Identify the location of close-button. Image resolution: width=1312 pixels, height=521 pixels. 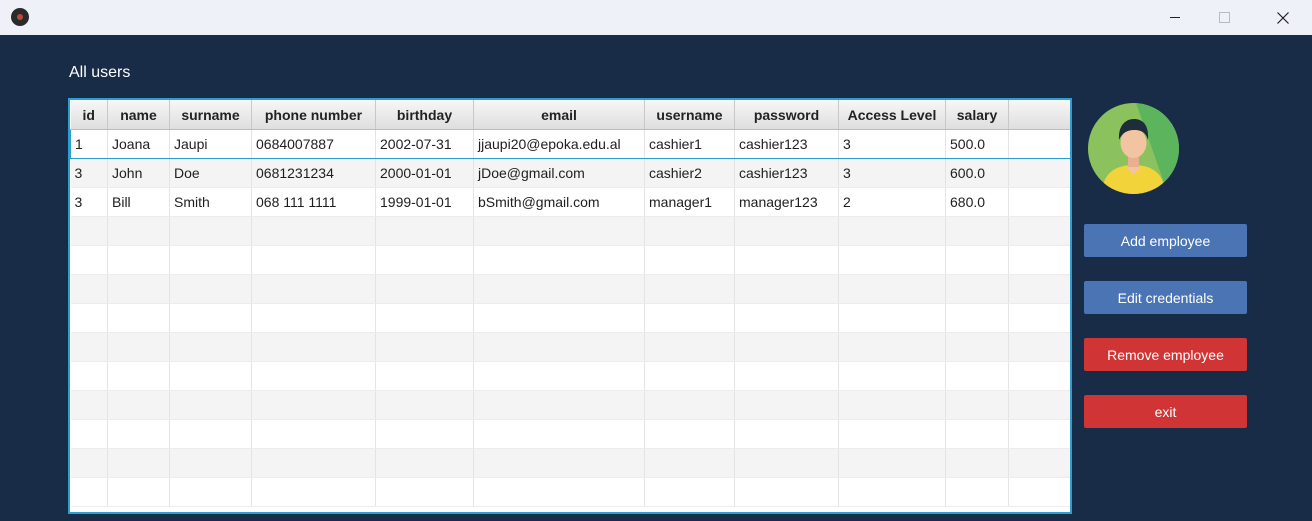
(1283, 17).